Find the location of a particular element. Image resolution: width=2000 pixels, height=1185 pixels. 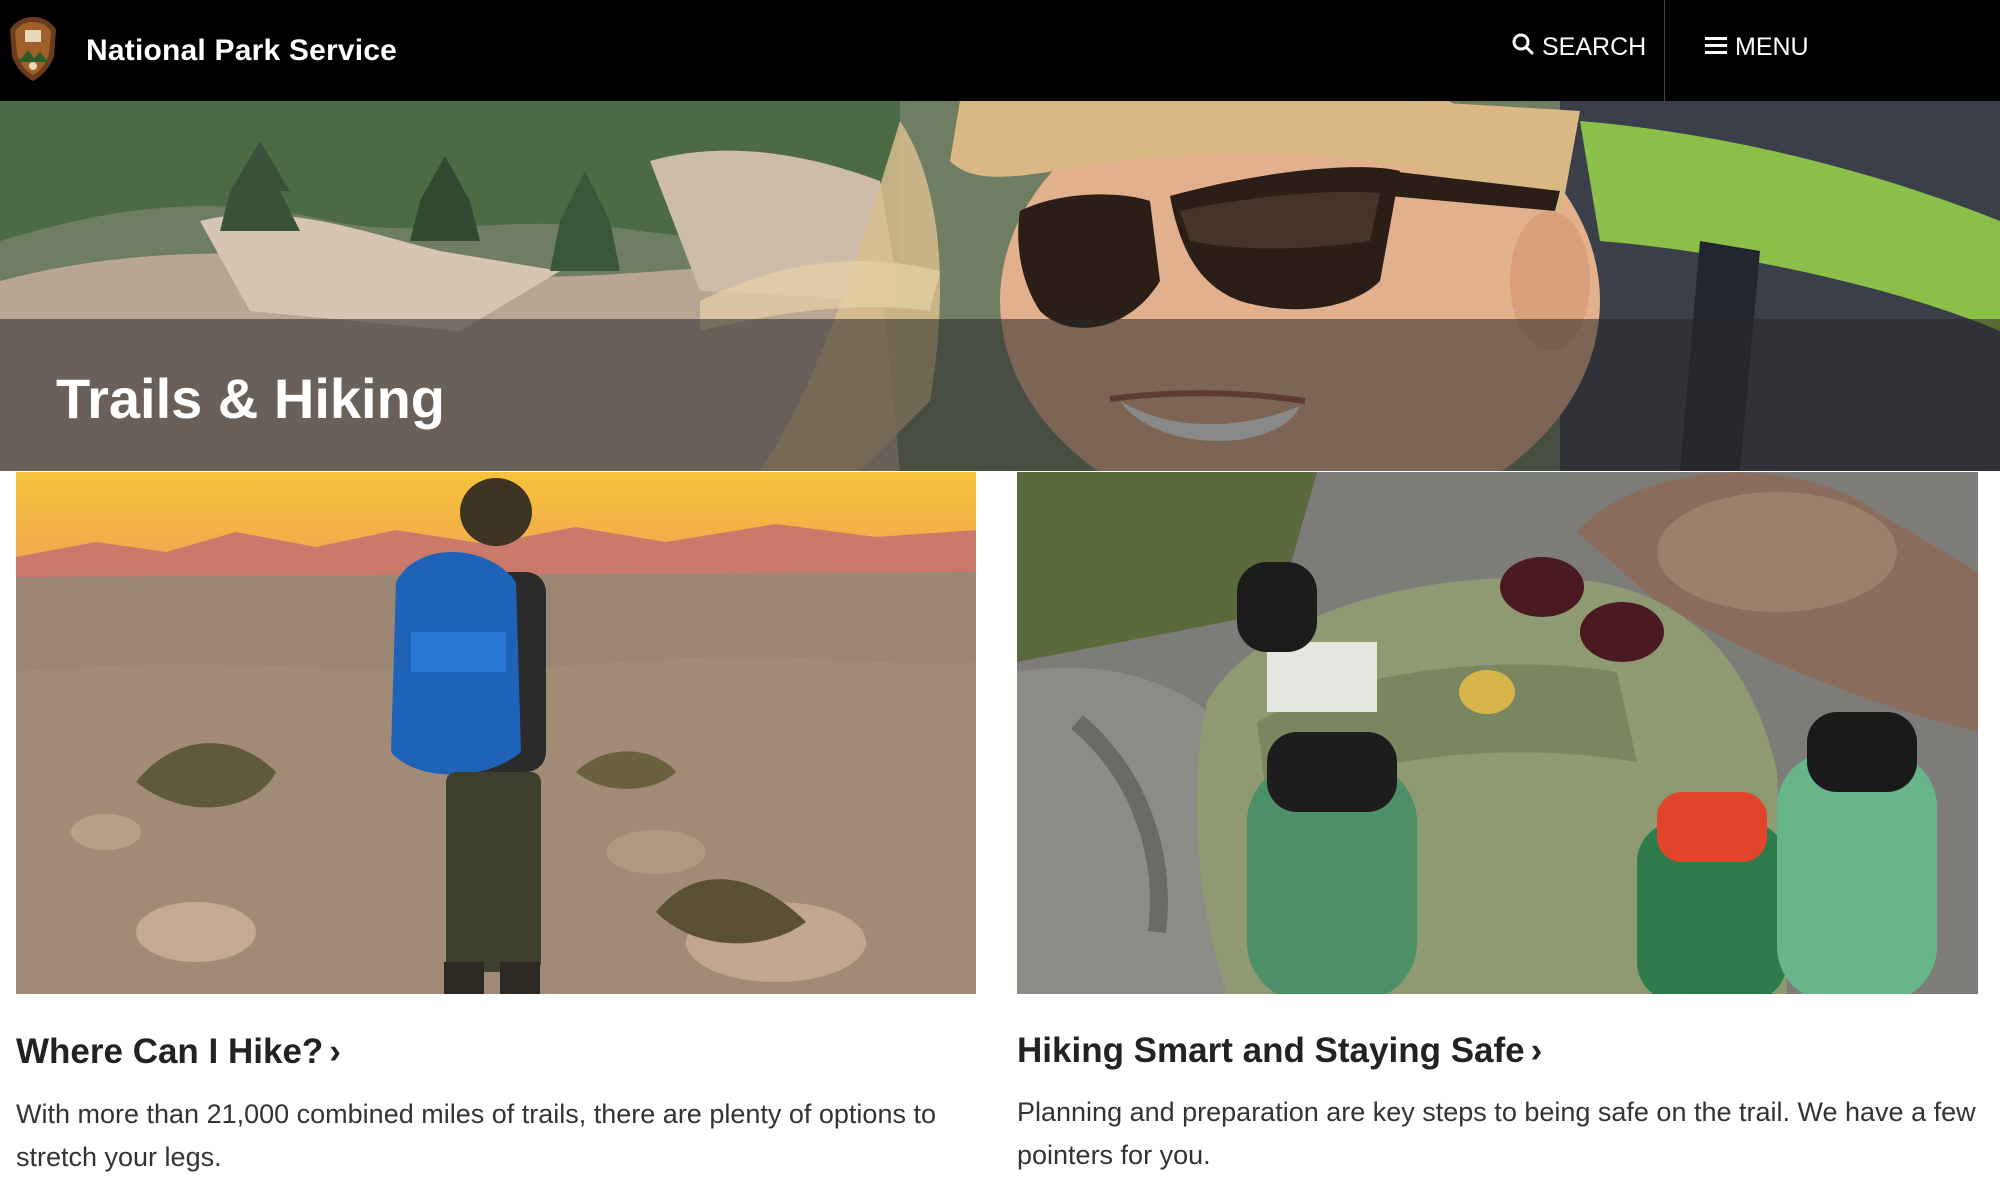

card-title-text: Where Can I Hike? is located at coordinates (170, 1051).